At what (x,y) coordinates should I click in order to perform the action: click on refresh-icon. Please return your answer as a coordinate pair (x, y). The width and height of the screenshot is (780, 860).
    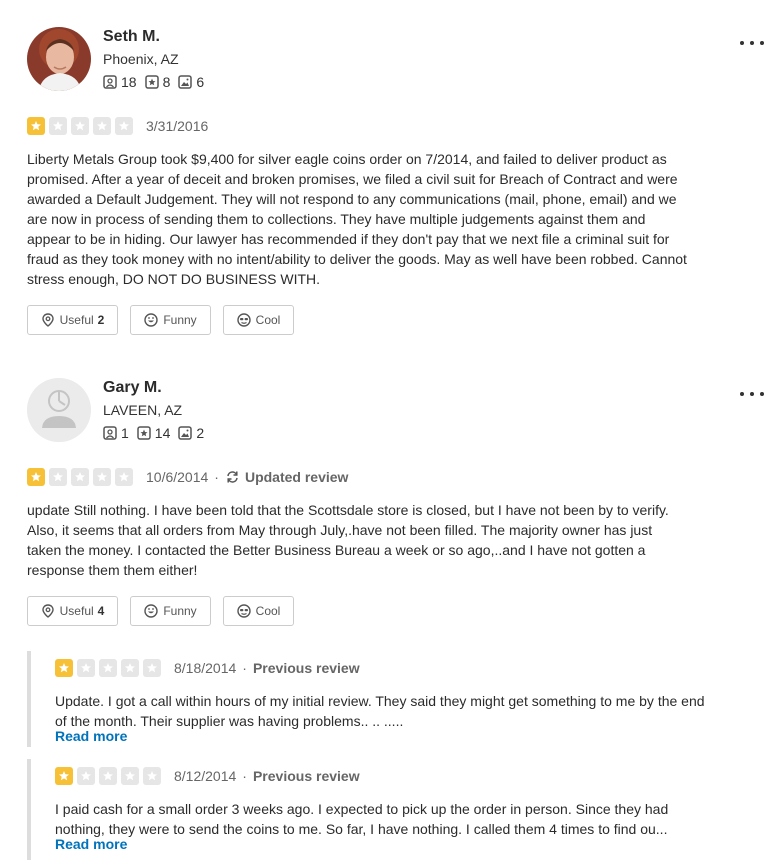
    Looking at the image, I should click on (232, 477).